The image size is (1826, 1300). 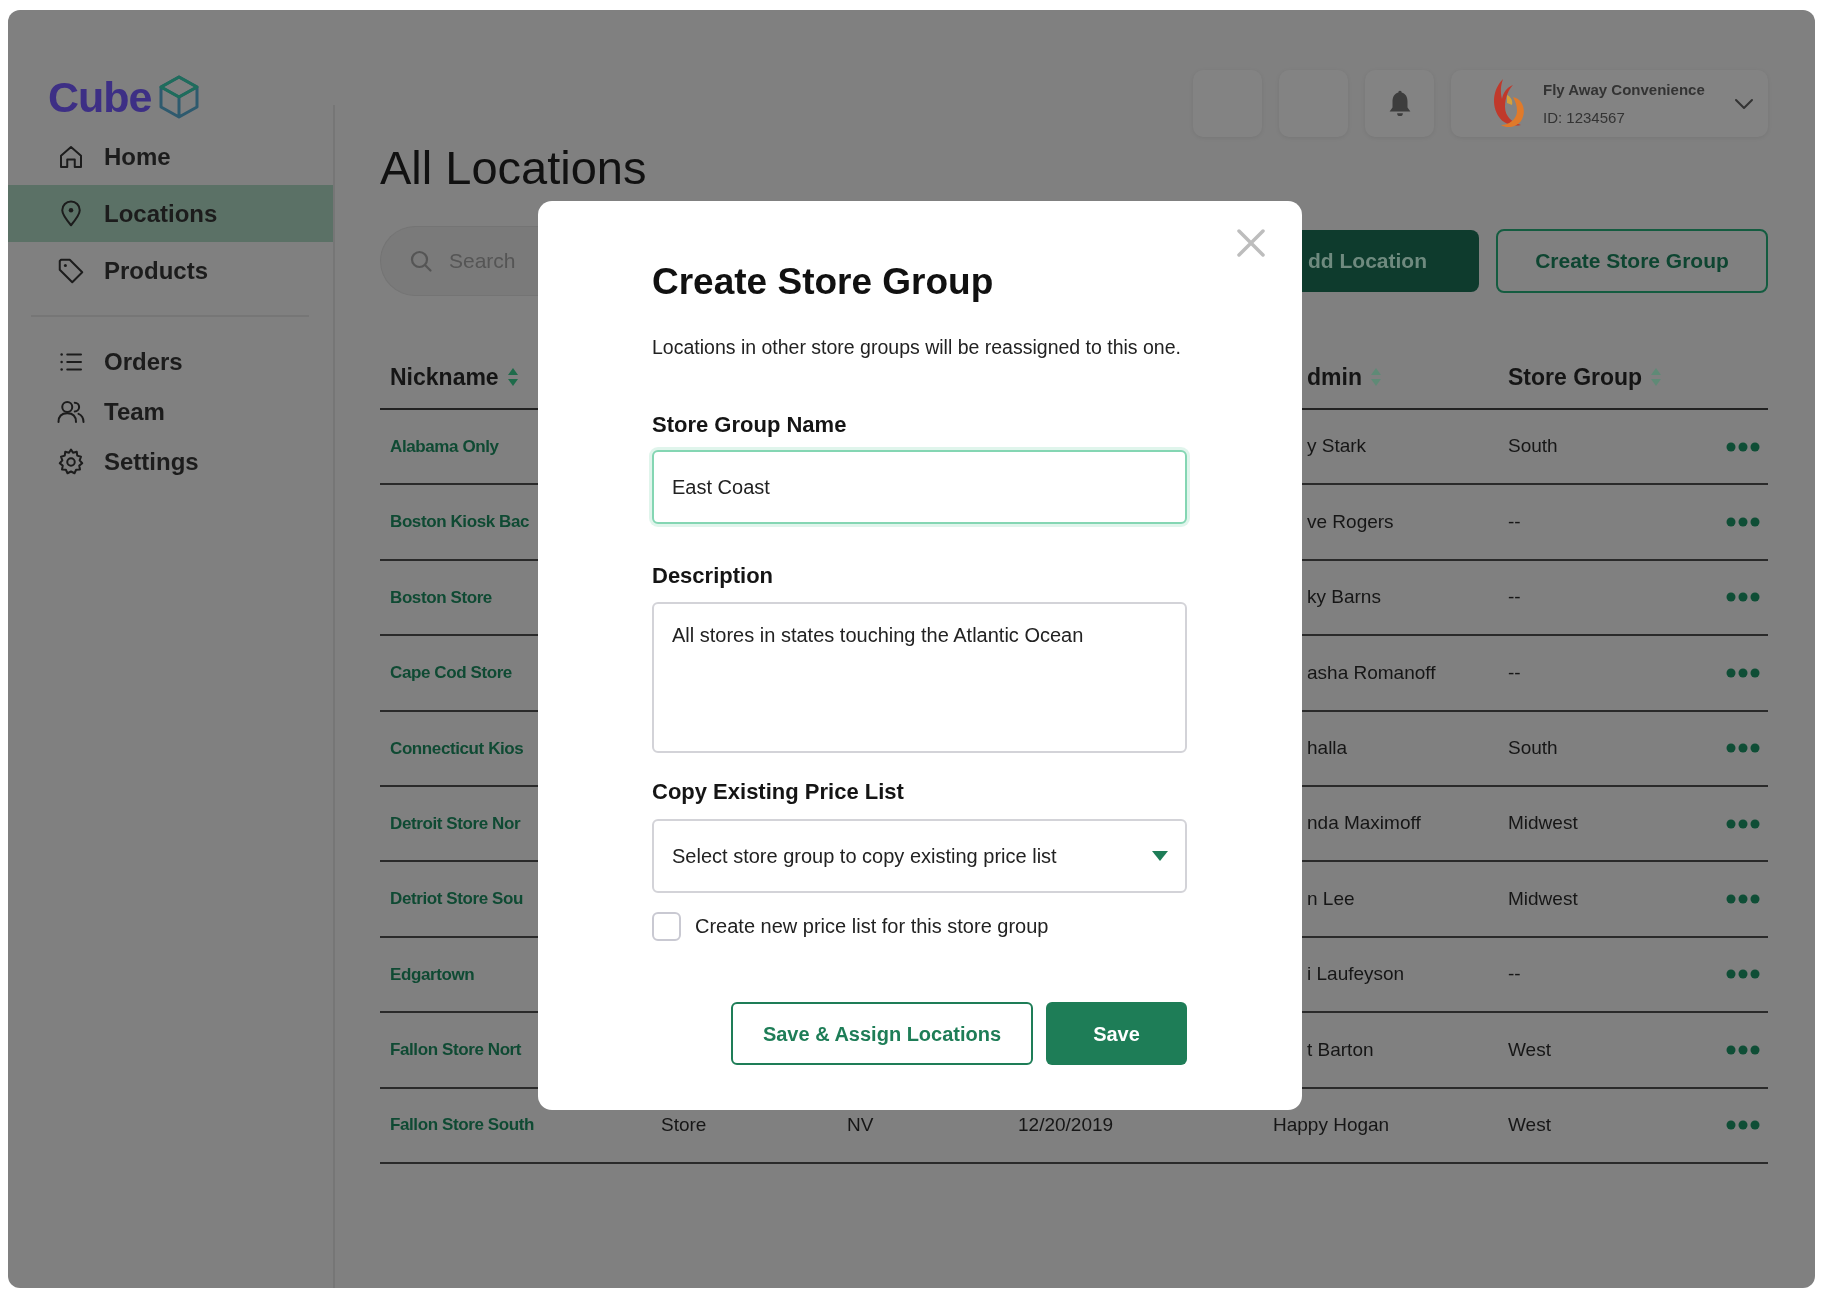 What do you see at coordinates (684, 1124) in the screenshot?
I see `table-cell-text: Store` at bounding box center [684, 1124].